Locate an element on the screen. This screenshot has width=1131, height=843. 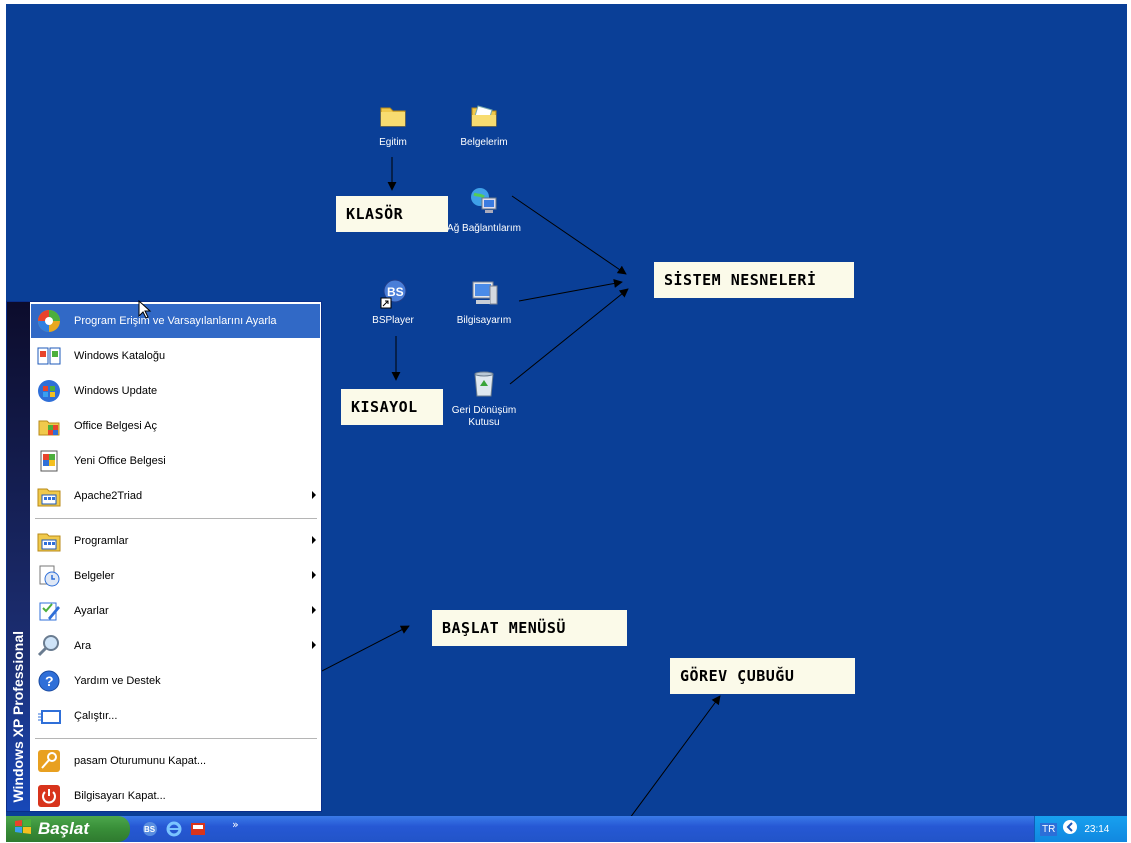
windows-update-icon is located at coordinates (49, 391).